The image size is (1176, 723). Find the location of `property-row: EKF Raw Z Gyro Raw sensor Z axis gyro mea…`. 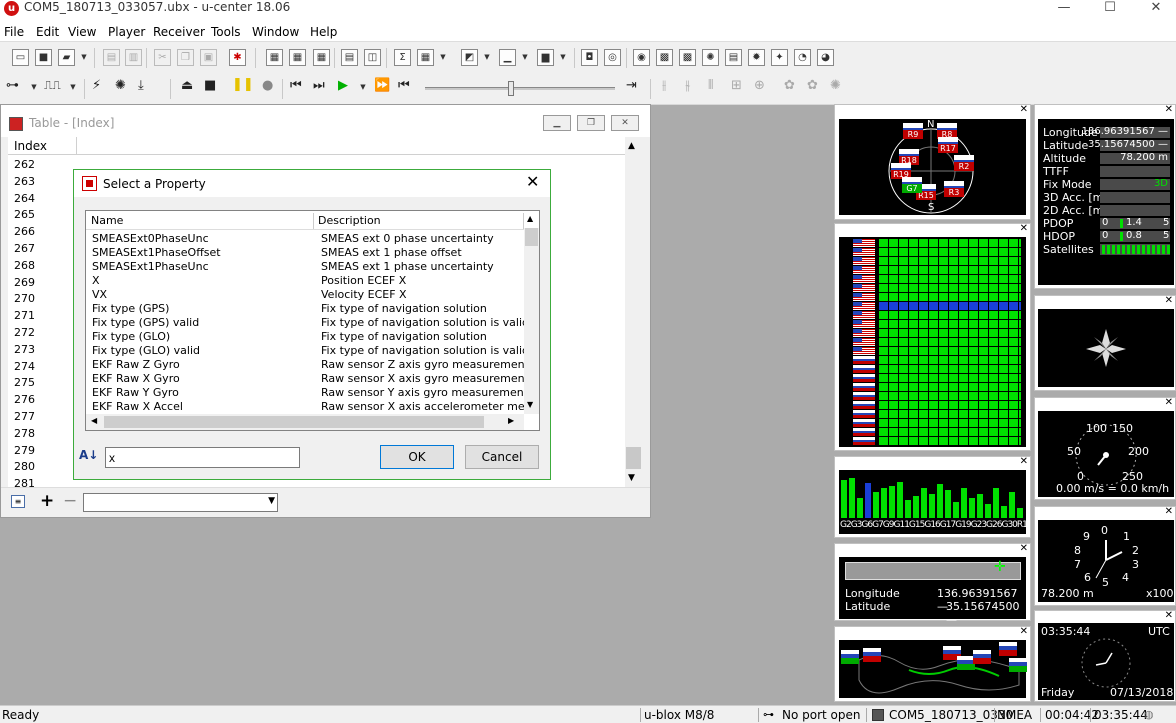

property-row: EKF Raw Z Gyro Raw sensor Z axis gyro mea… is located at coordinates (309, 365).